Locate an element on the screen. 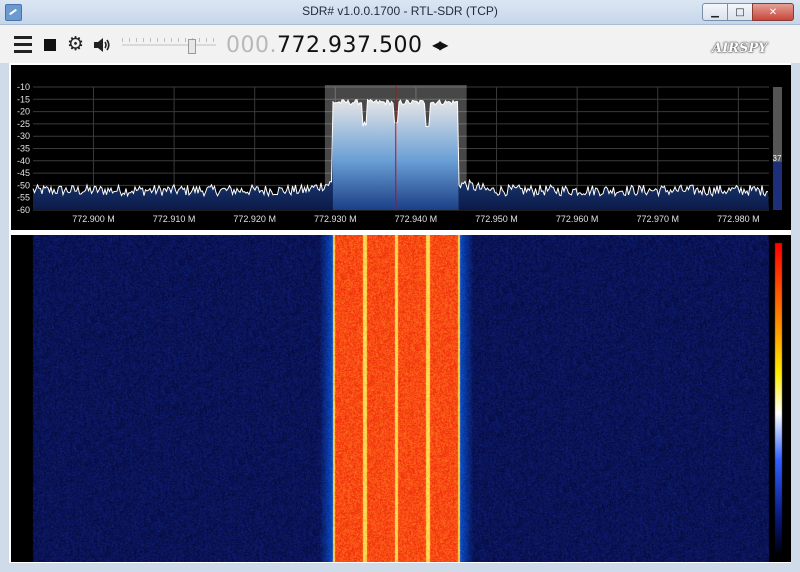 The image size is (800, 572). x-tick-label: 772.920 M is located at coordinates (254, 219).